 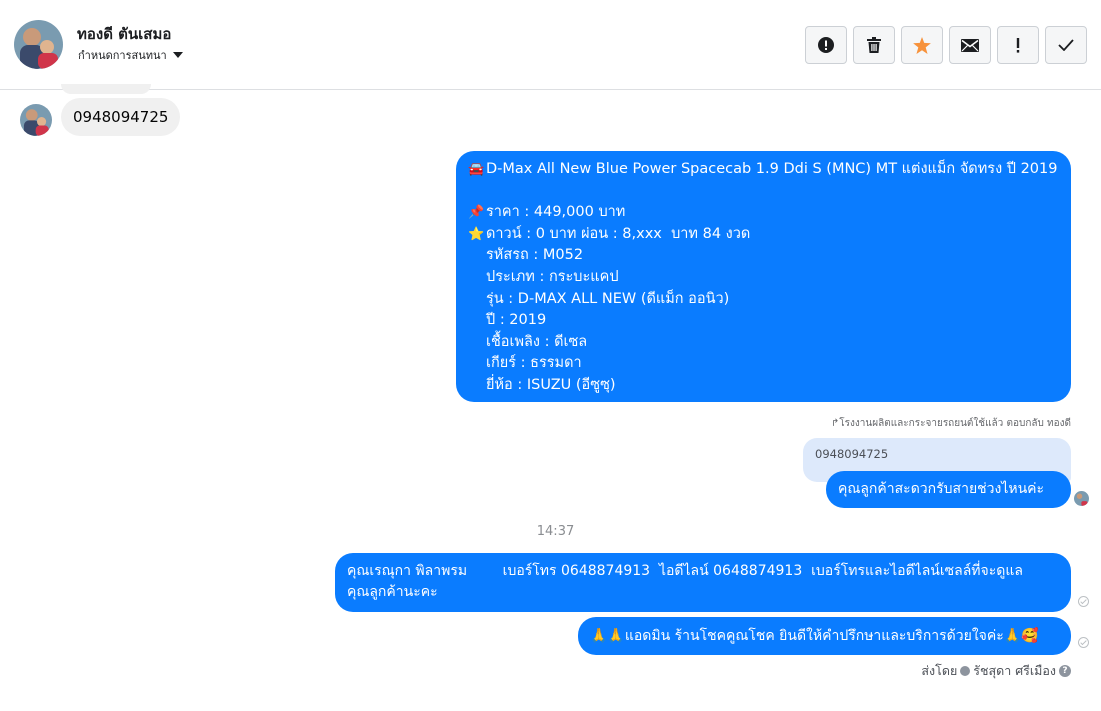 I want to click on listing-down-payment: ดาวน์ : 0 บาท ผ่อน : 8,xxx บาท 84 งวด, so click(x=618, y=233).